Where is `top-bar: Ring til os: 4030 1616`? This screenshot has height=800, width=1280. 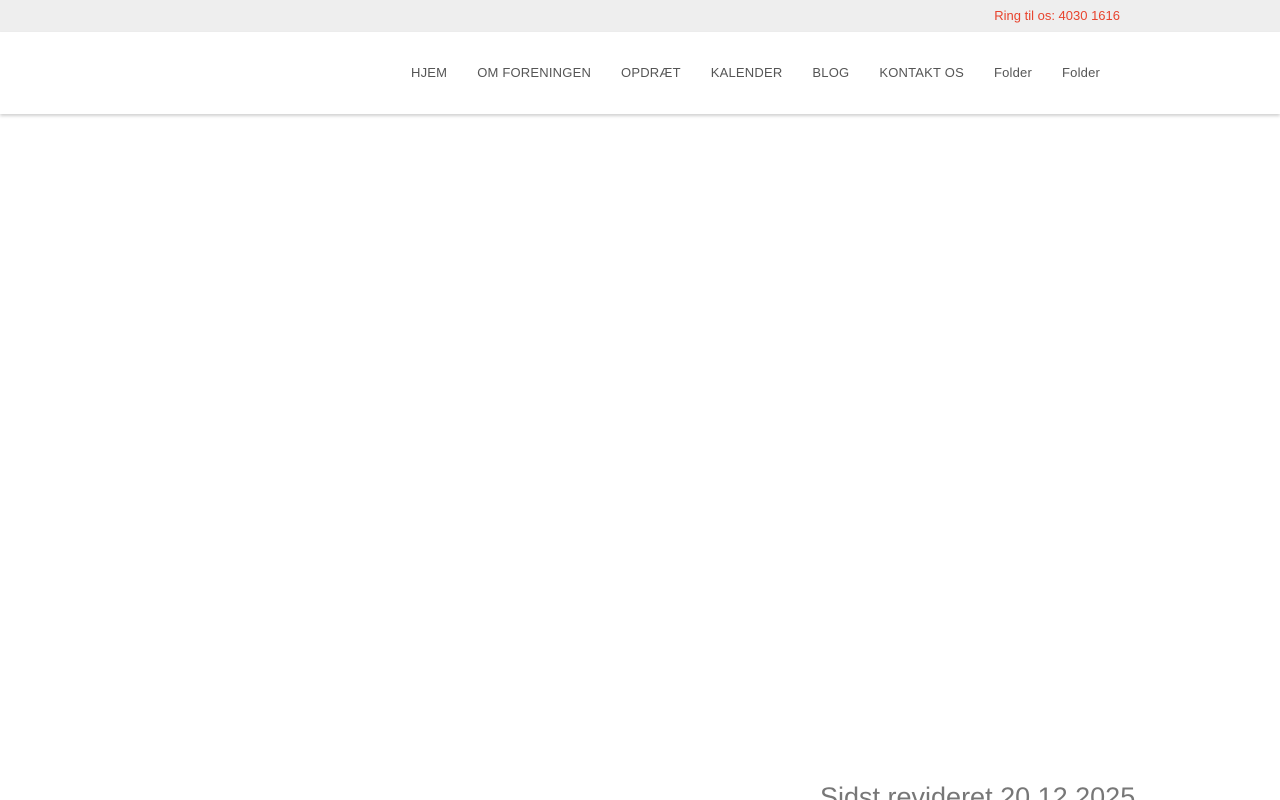
top-bar: Ring til os: 4030 1616 is located at coordinates (640, 16).